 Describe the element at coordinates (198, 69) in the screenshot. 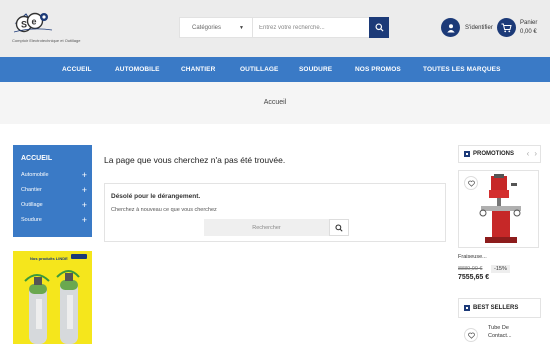

I see `nav-item-chantier: CHANTIER` at that location.